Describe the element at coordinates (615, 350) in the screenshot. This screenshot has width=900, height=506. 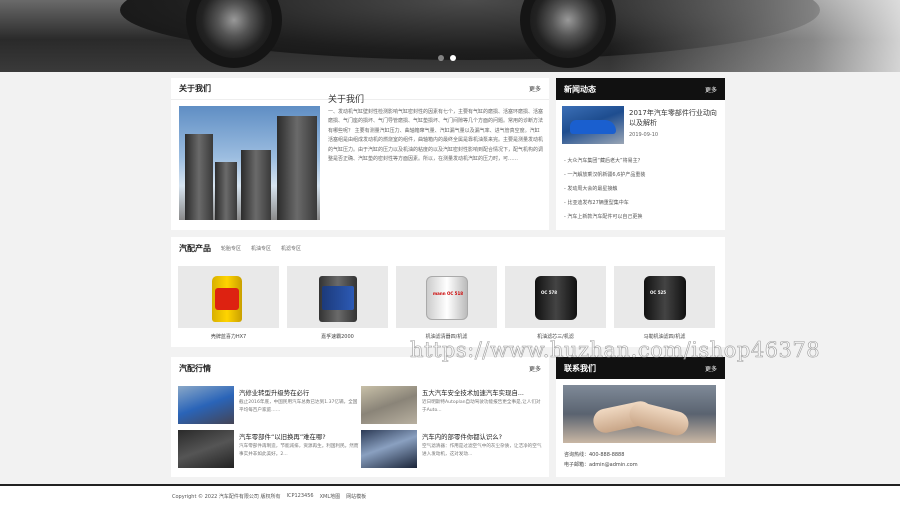
I see `watermark-url: https://www.huzhan.com/ishop46378` at that location.